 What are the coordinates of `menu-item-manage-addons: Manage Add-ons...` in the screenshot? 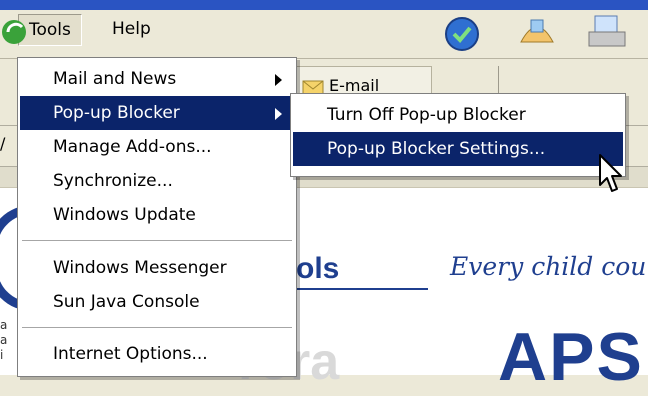 It's located at (157, 147).